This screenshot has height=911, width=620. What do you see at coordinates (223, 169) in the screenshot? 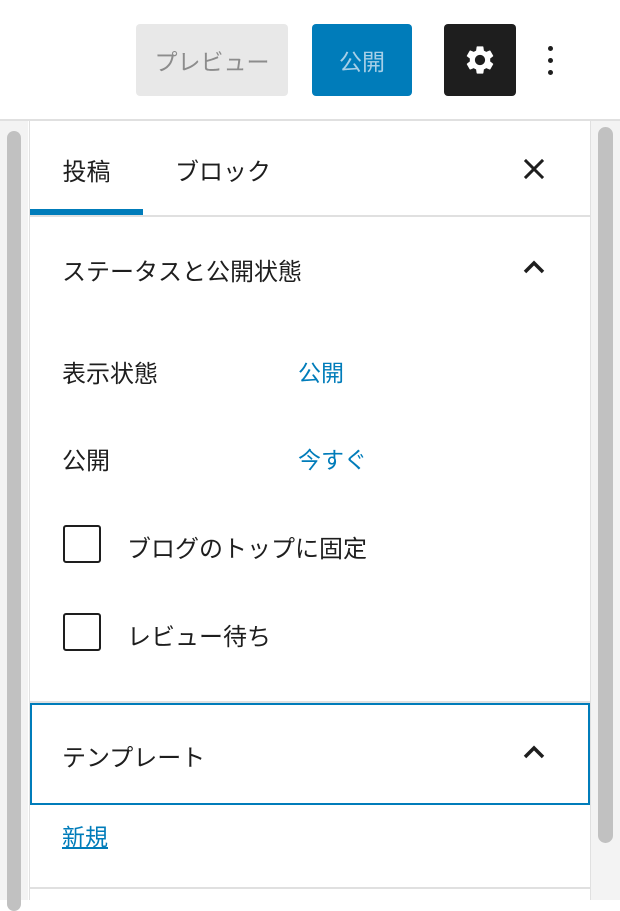
I see `tab-block: ブロック` at bounding box center [223, 169].